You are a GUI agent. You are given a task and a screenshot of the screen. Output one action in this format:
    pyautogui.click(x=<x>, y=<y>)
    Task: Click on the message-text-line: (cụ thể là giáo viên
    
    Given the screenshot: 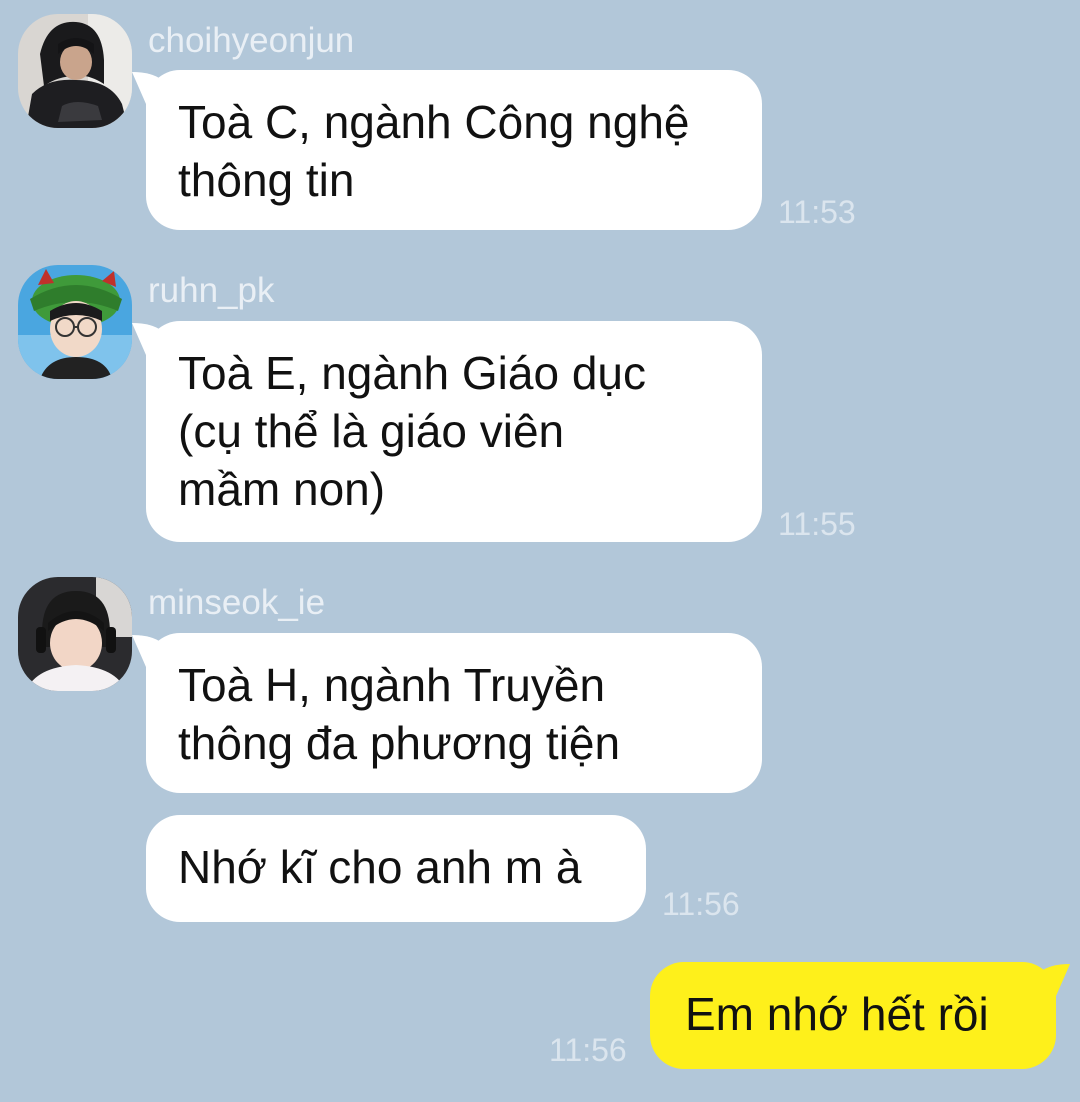 What is the action you would take?
    pyautogui.click(x=371, y=431)
    